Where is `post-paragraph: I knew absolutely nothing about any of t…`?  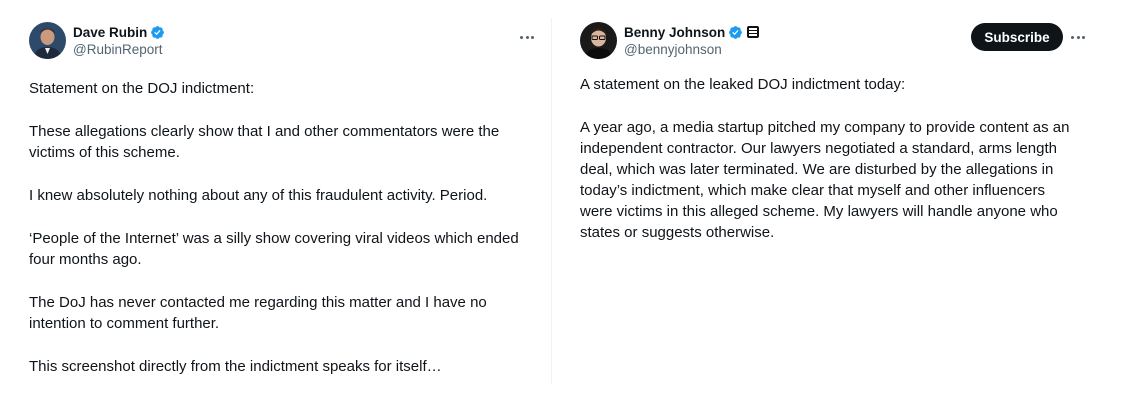 post-paragraph: I knew absolutely nothing about any of t… is located at coordinates (258, 195).